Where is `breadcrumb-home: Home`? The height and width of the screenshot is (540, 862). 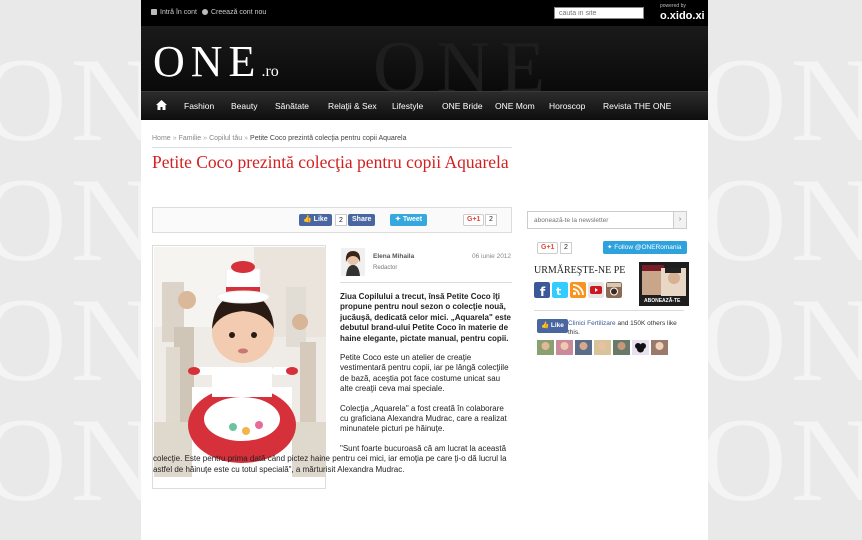
breadcrumb-home: Home is located at coordinates (161, 138).